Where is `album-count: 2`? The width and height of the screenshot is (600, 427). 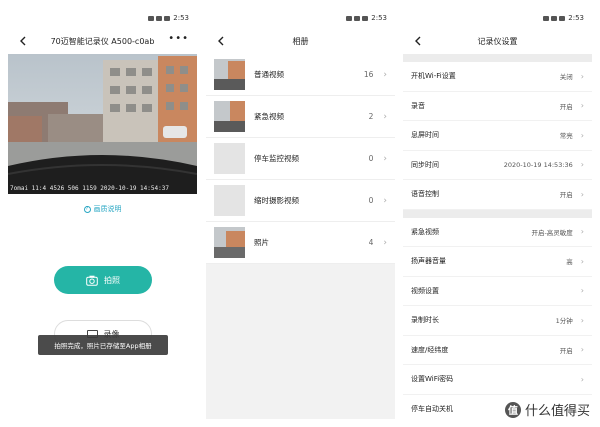 album-count: 2 is located at coordinates (371, 116).